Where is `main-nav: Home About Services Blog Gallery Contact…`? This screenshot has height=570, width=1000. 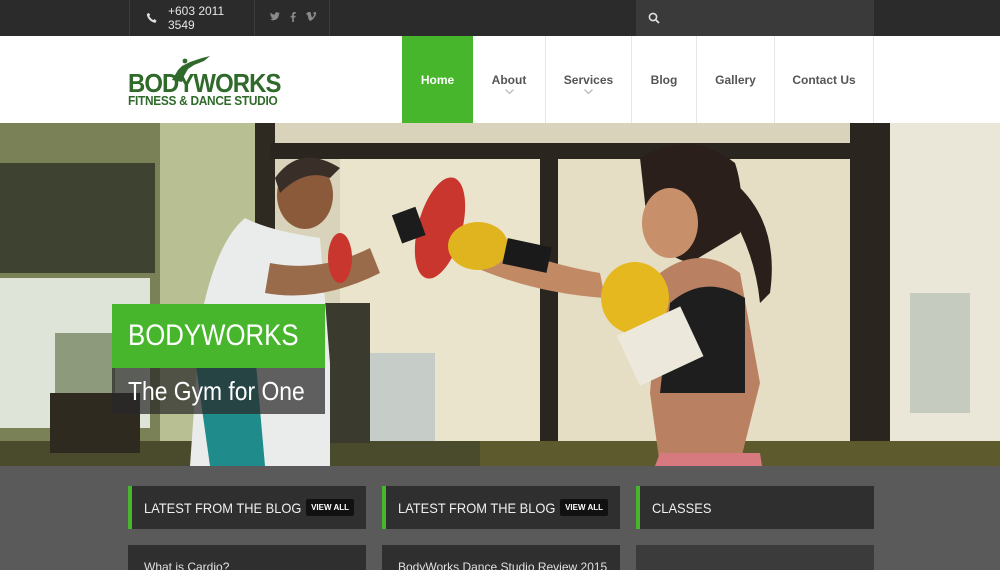 main-nav: Home About Services Blog Gallery Contact… is located at coordinates (638, 79).